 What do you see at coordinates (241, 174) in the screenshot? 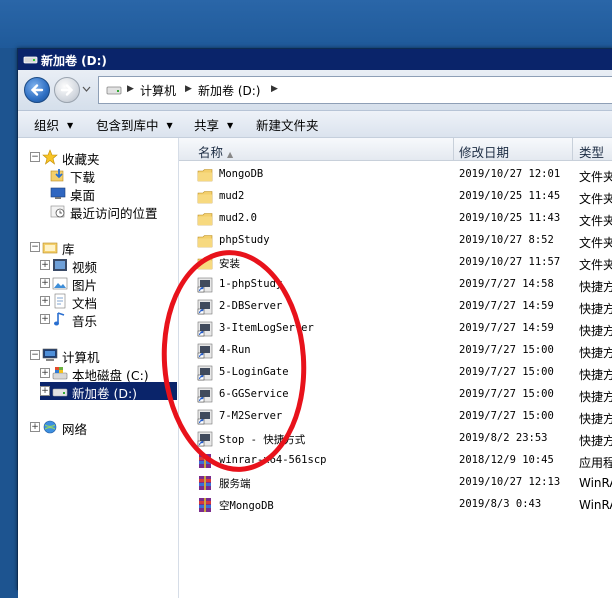
I see `file-name: MongoDB` at bounding box center [241, 174].